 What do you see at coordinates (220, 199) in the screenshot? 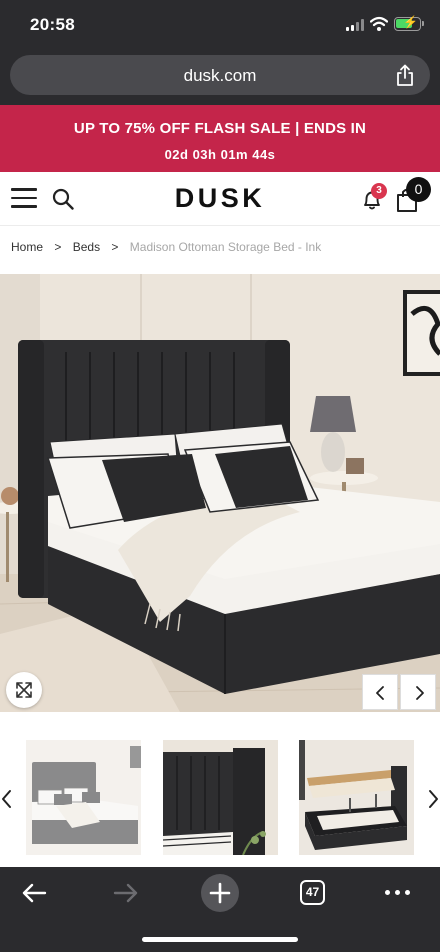
I see `site-header: DUSK 3 0` at bounding box center [220, 199].